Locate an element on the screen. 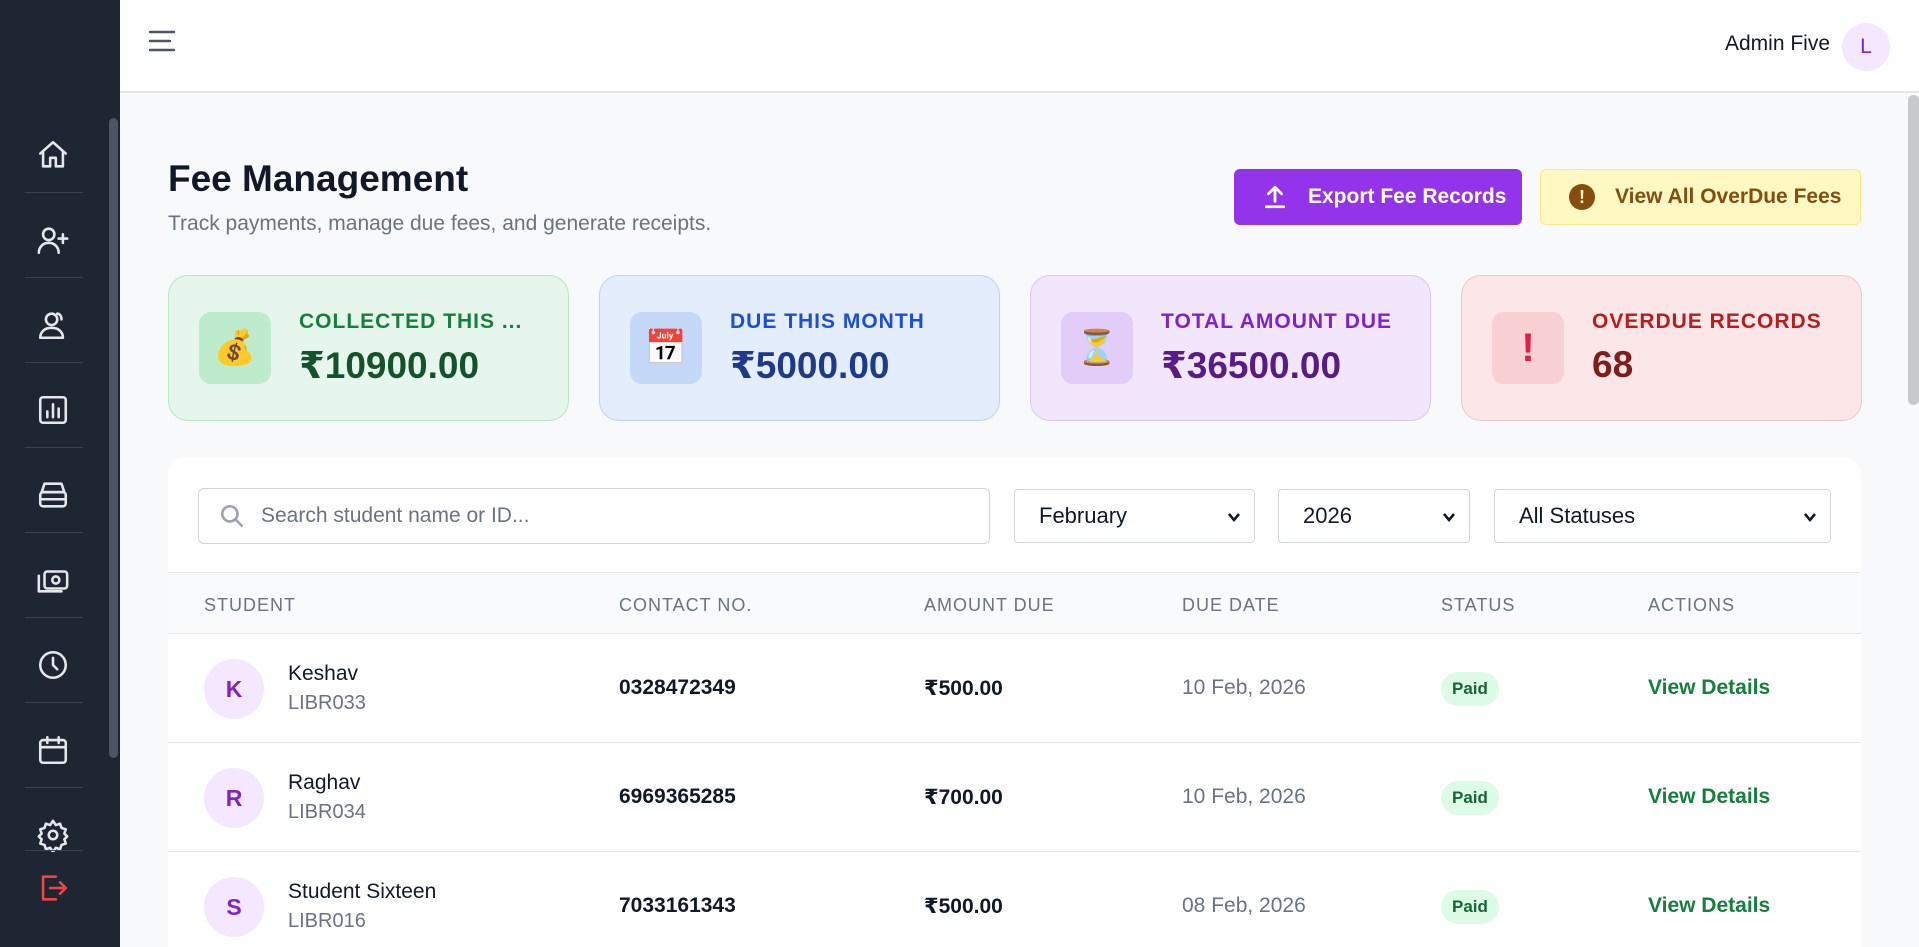 Image resolution: width=1919 pixels, height=947 pixels. page-title: Fee Management is located at coordinates (318, 178).